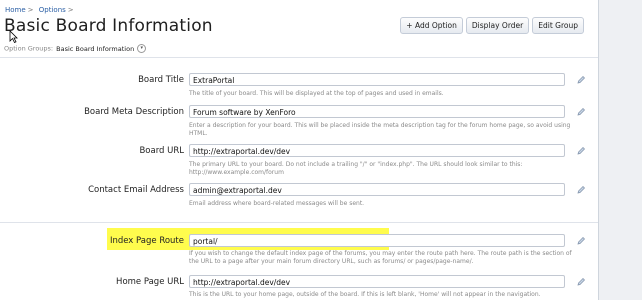 The image size is (642, 300). What do you see at coordinates (558, 25) in the screenshot?
I see `edit-group-button: Edit Group` at bounding box center [558, 25].